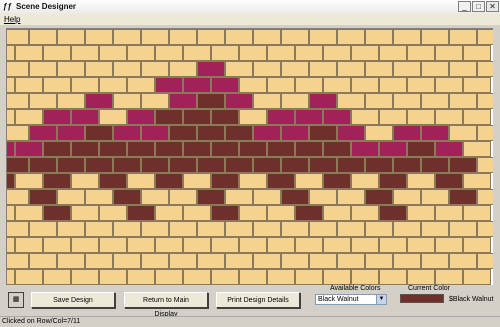  What do you see at coordinates (258, 300) in the screenshot?
I see `print-design-details-button: Print Design Details` at bounding box center [258, 300].